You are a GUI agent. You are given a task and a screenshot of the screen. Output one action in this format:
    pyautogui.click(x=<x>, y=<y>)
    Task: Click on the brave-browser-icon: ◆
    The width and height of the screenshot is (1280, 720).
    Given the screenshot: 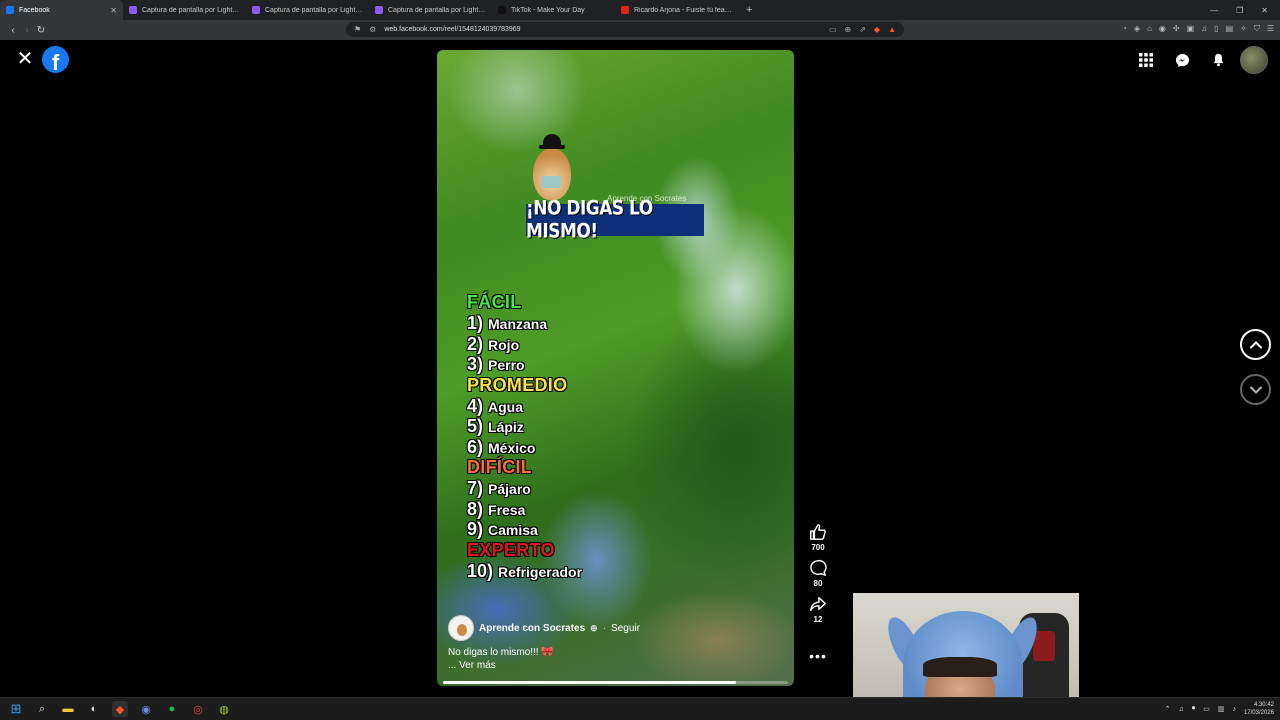 What is the action you would take?
    pyautogui.click(x=120, y=709)
    